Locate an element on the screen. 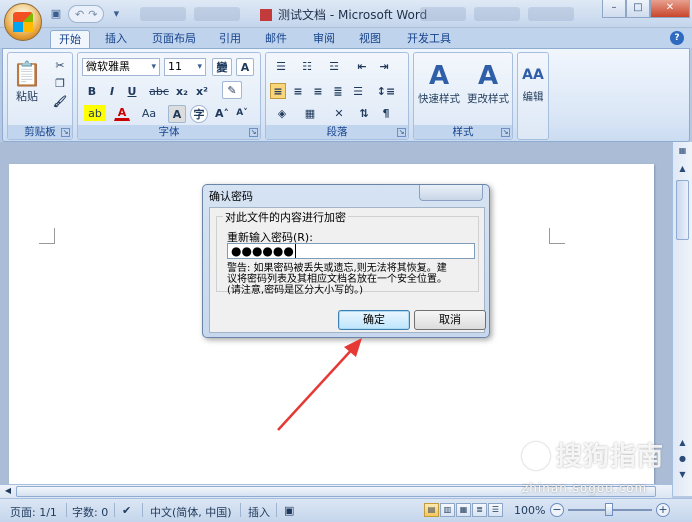 This screenshot has width=692, height=522. paste-button: 📋 粘贴 is located at coordinates (27, 82).